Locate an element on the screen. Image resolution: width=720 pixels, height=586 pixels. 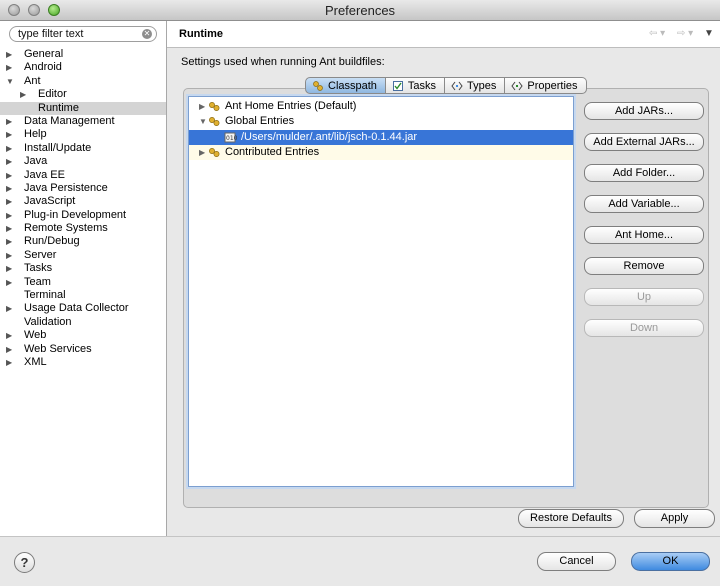
tree-item-java: ▶ Java is located at coordinates (83, 161).